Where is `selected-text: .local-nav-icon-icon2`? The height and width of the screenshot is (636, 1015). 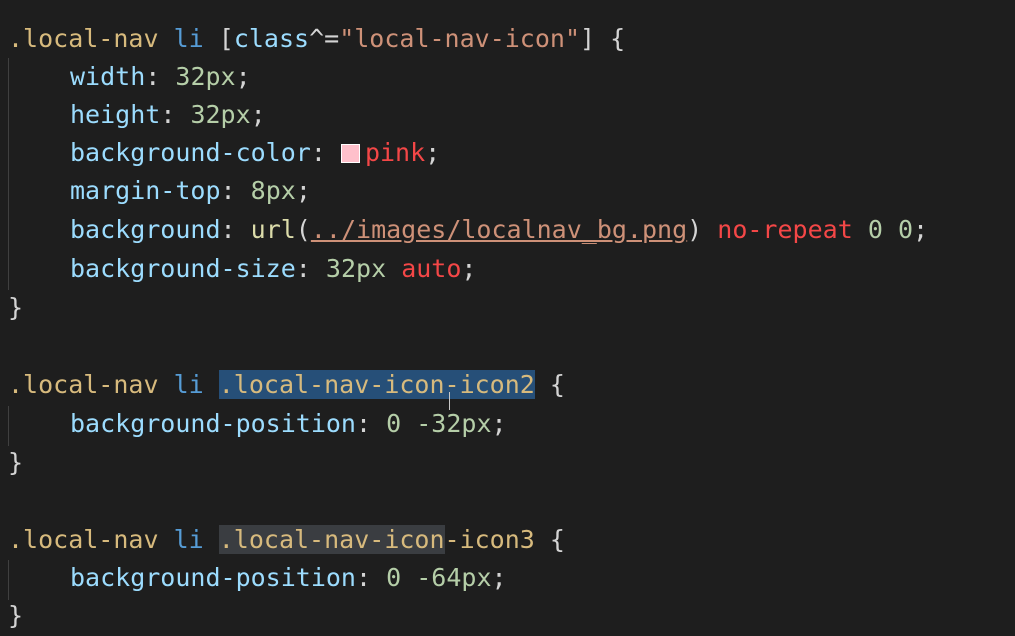
selected-text: .local-nav-icon-icon2 is located at coordinates (376, 384).